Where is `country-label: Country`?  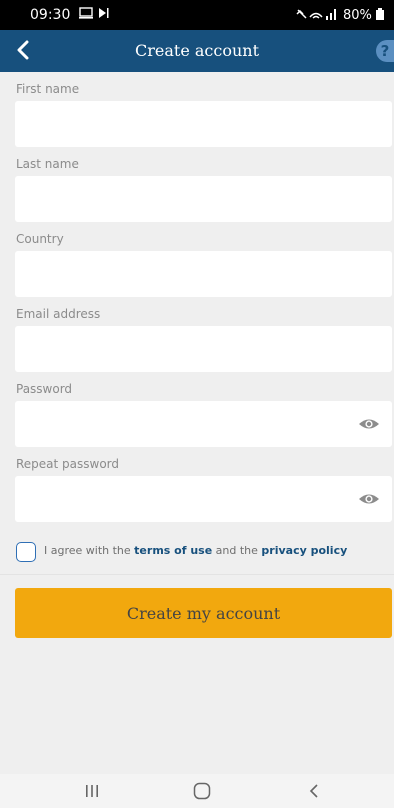 country-label: Country is located at coordinates (40, 239).